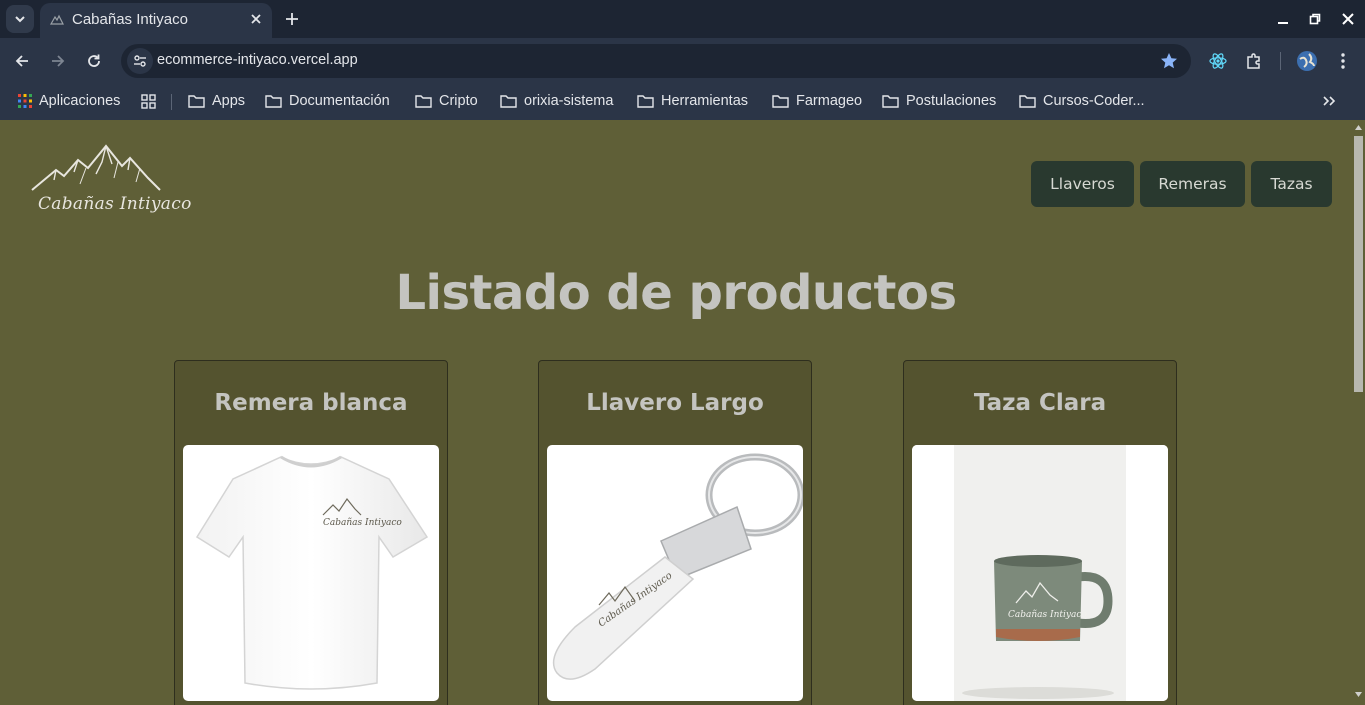 This screenshot has width=1365, height=705. I want to click on tshirt-logo-text: Cabañas Intiyaco, so click(362, 523).